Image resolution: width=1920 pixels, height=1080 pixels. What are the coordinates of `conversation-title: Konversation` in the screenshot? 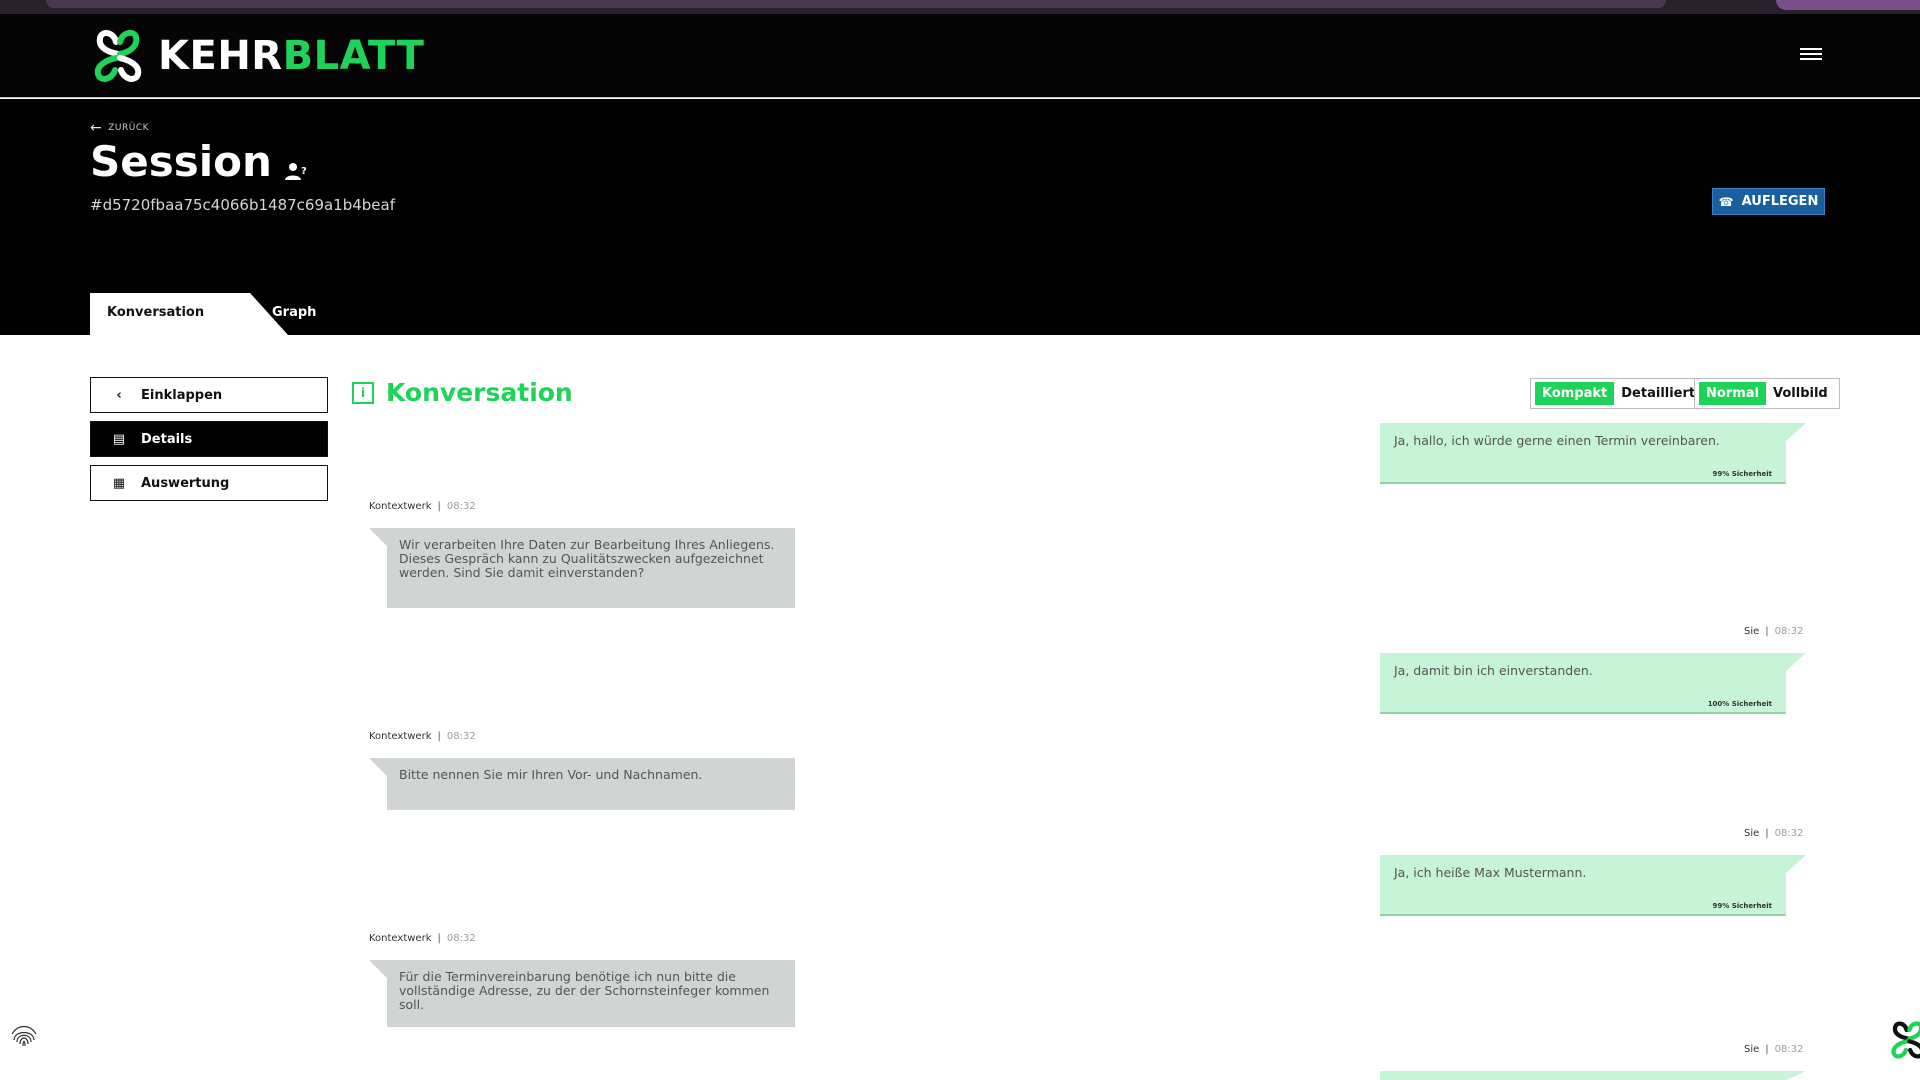 It's located at (479, 392).